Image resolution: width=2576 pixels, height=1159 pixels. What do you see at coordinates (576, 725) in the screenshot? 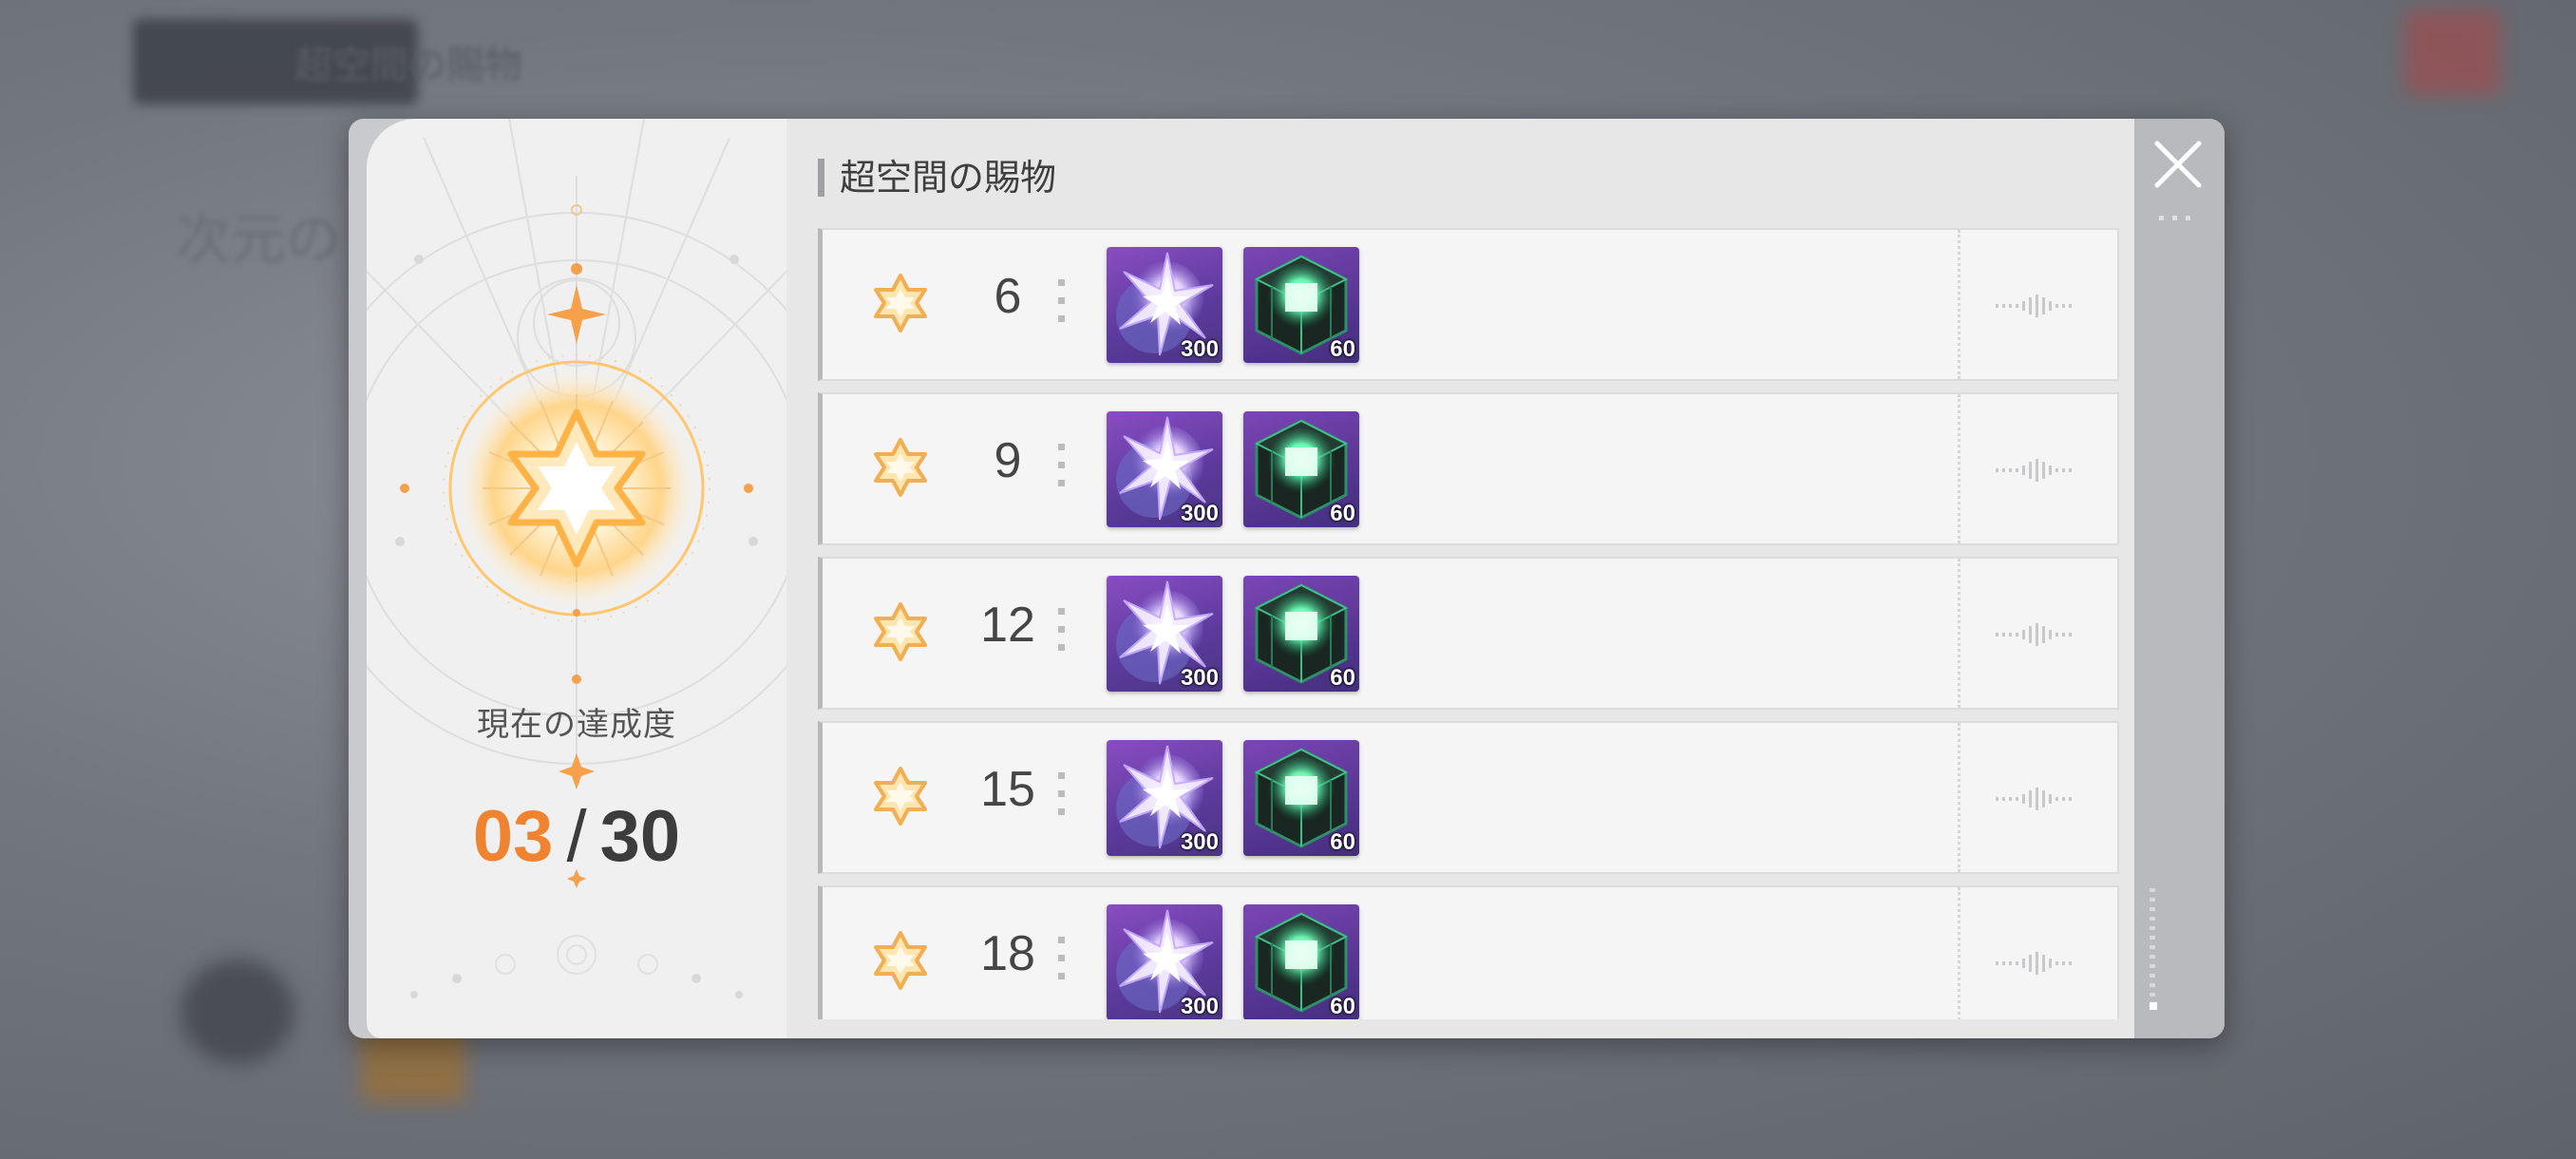
I see `progress-label: 現在の達成度` at bounding box center [576, 725].